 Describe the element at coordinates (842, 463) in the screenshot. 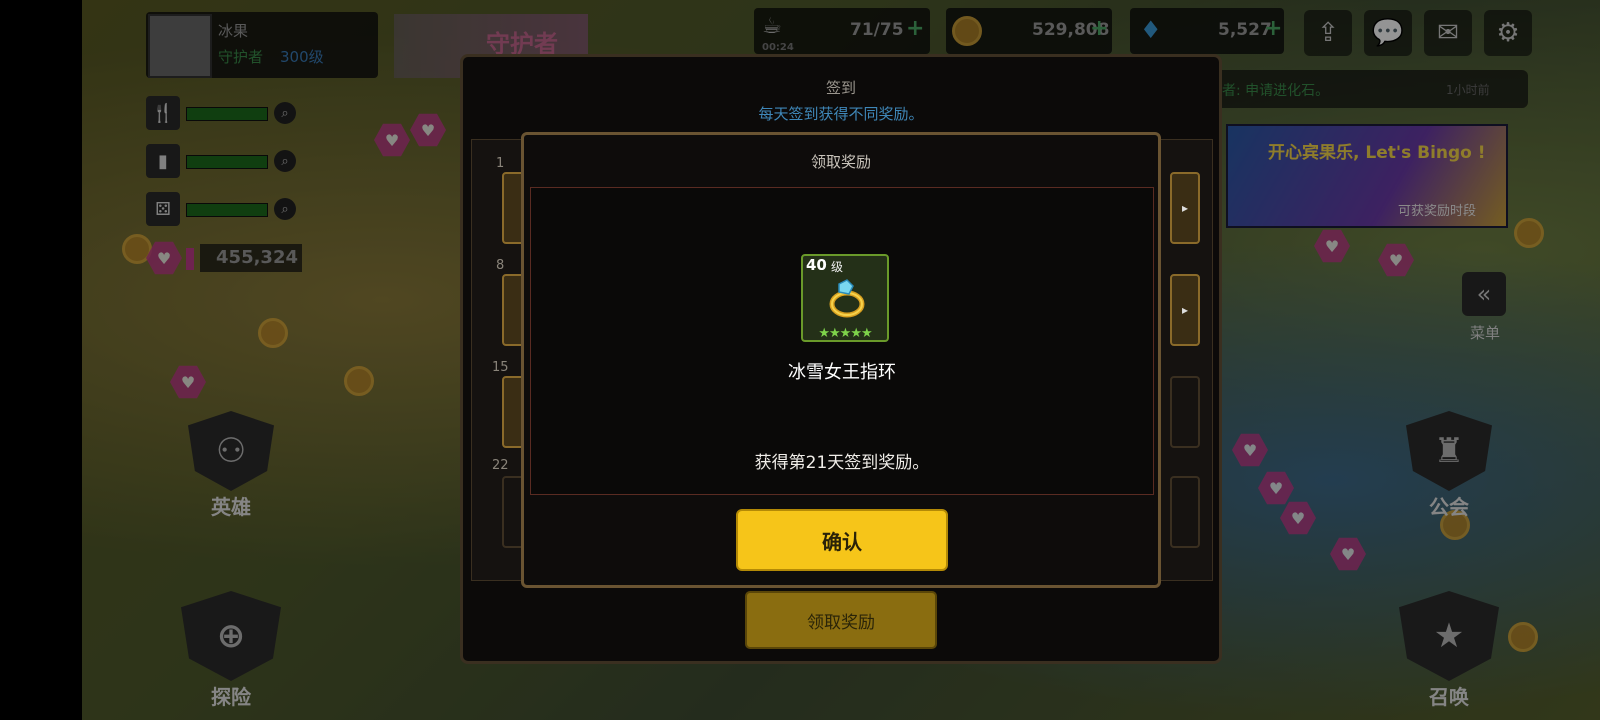

I see `reward-message: 获得第21天签到奖励。` at that location.